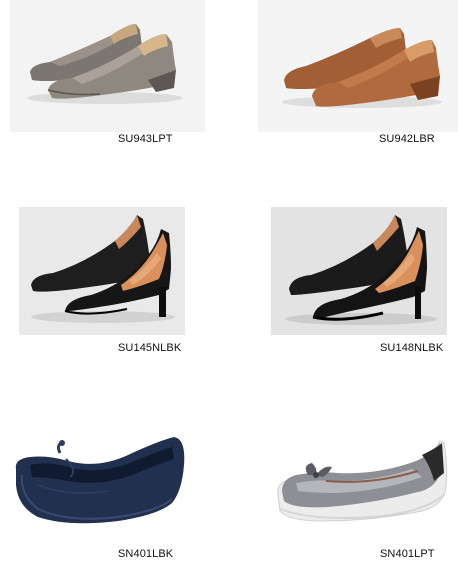 The height and width of the screenshot is (570, 458). What do you see at coordinates (407, 139) in the screenshot?
I see `product-code: SU942LBR` at bounding box center [407, 139].